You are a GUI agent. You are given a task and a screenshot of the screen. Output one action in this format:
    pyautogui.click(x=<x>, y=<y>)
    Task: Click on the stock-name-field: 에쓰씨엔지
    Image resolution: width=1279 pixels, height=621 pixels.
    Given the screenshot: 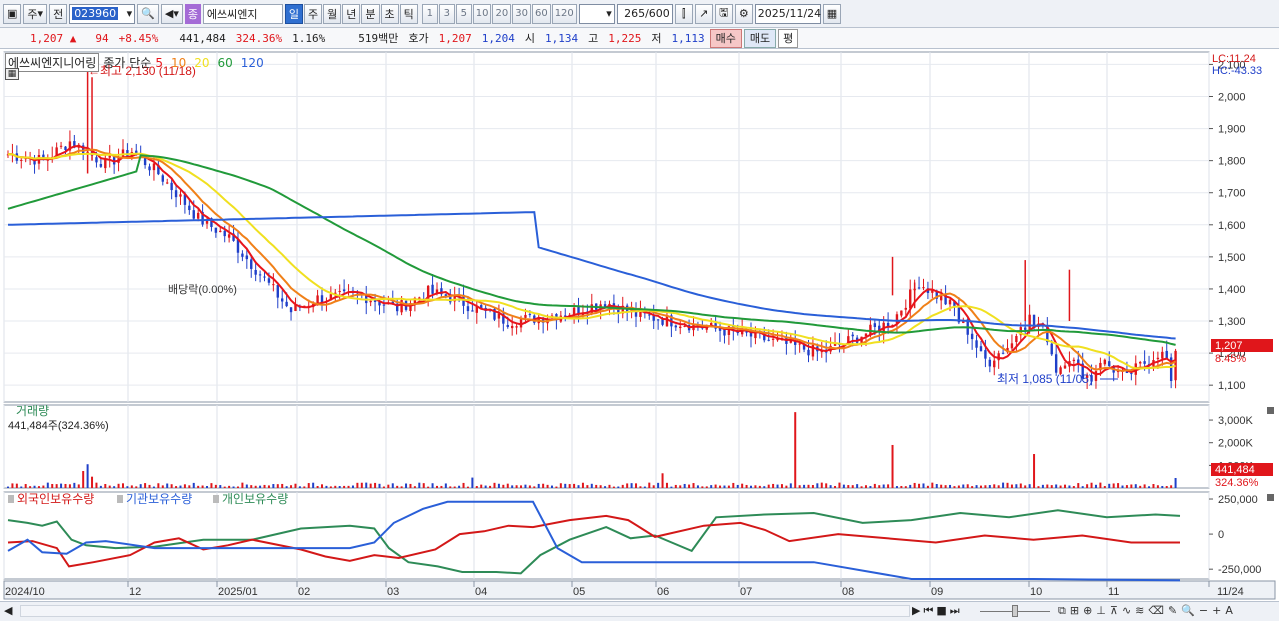 What is the action you would take?
    pyautogui.click(x=242, y=13)
    